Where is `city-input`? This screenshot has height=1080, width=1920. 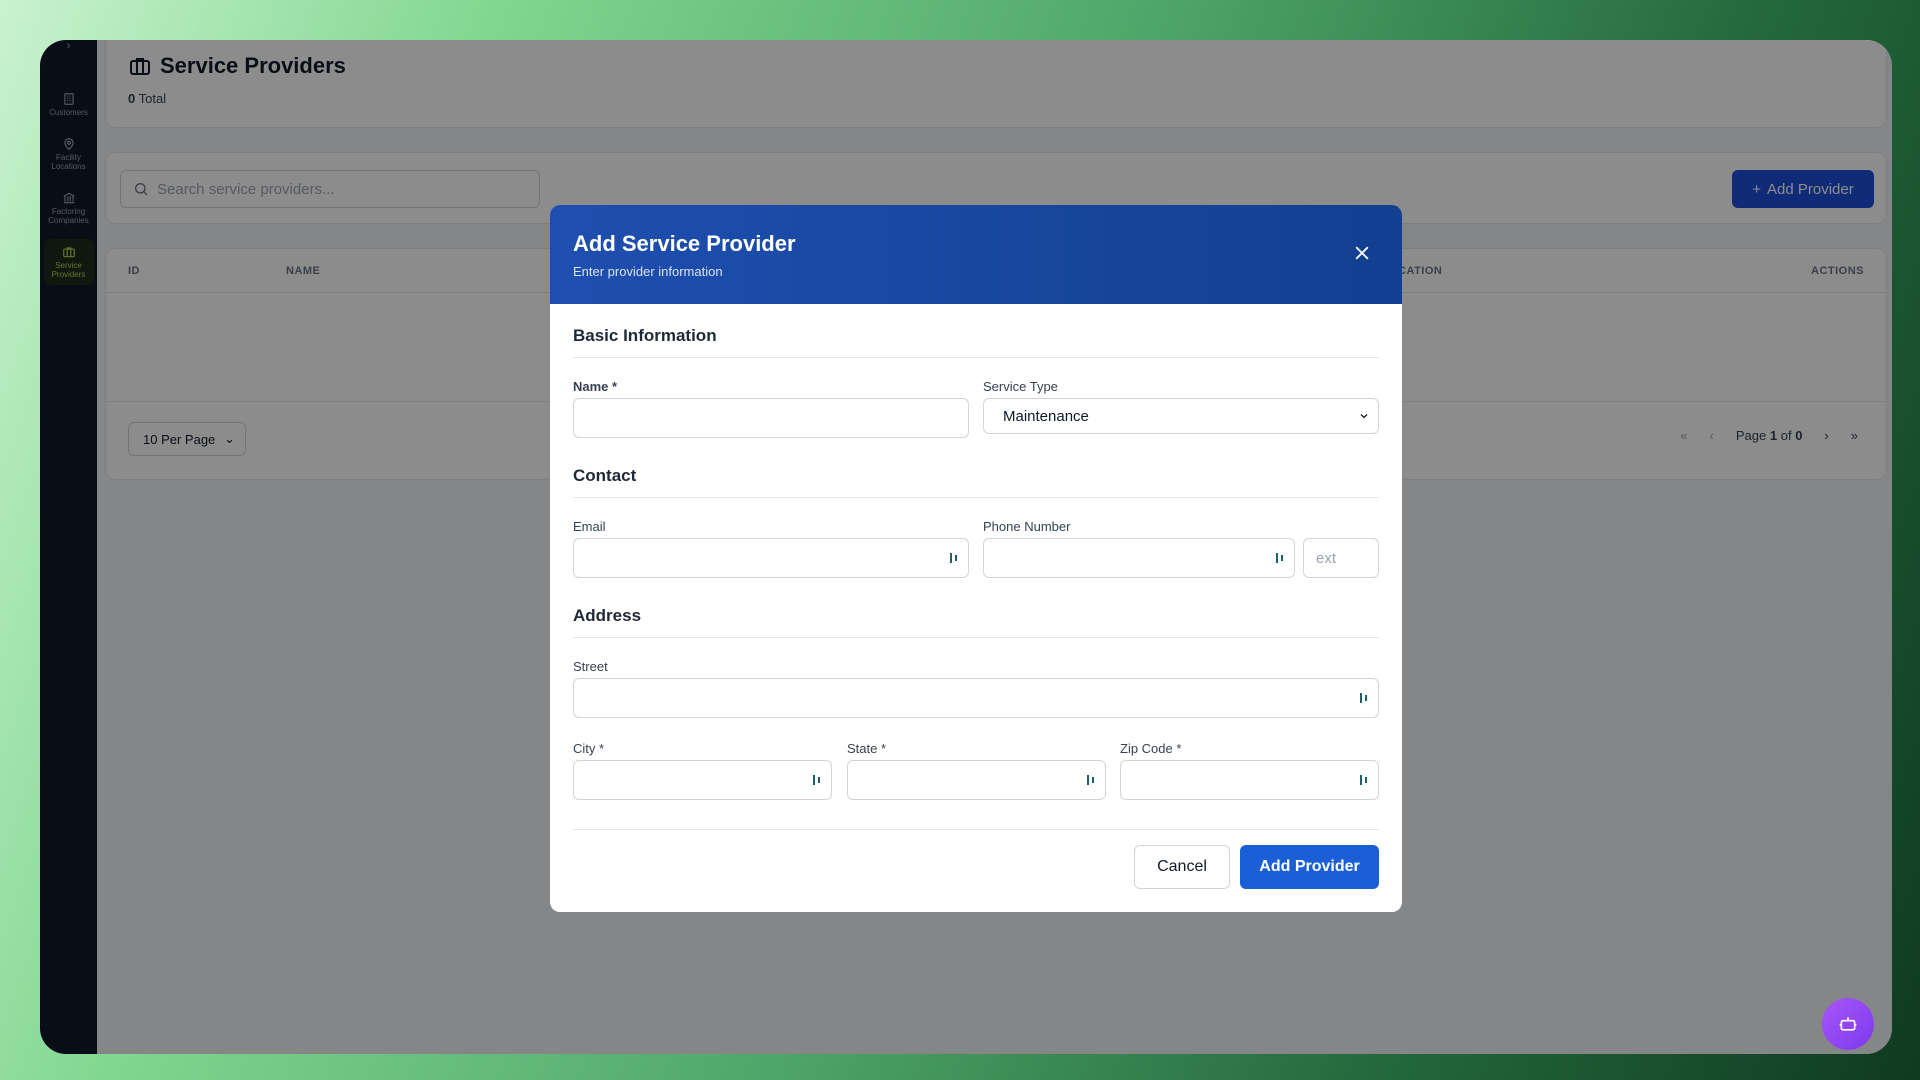
city-input is located at coordinates (702, 780).